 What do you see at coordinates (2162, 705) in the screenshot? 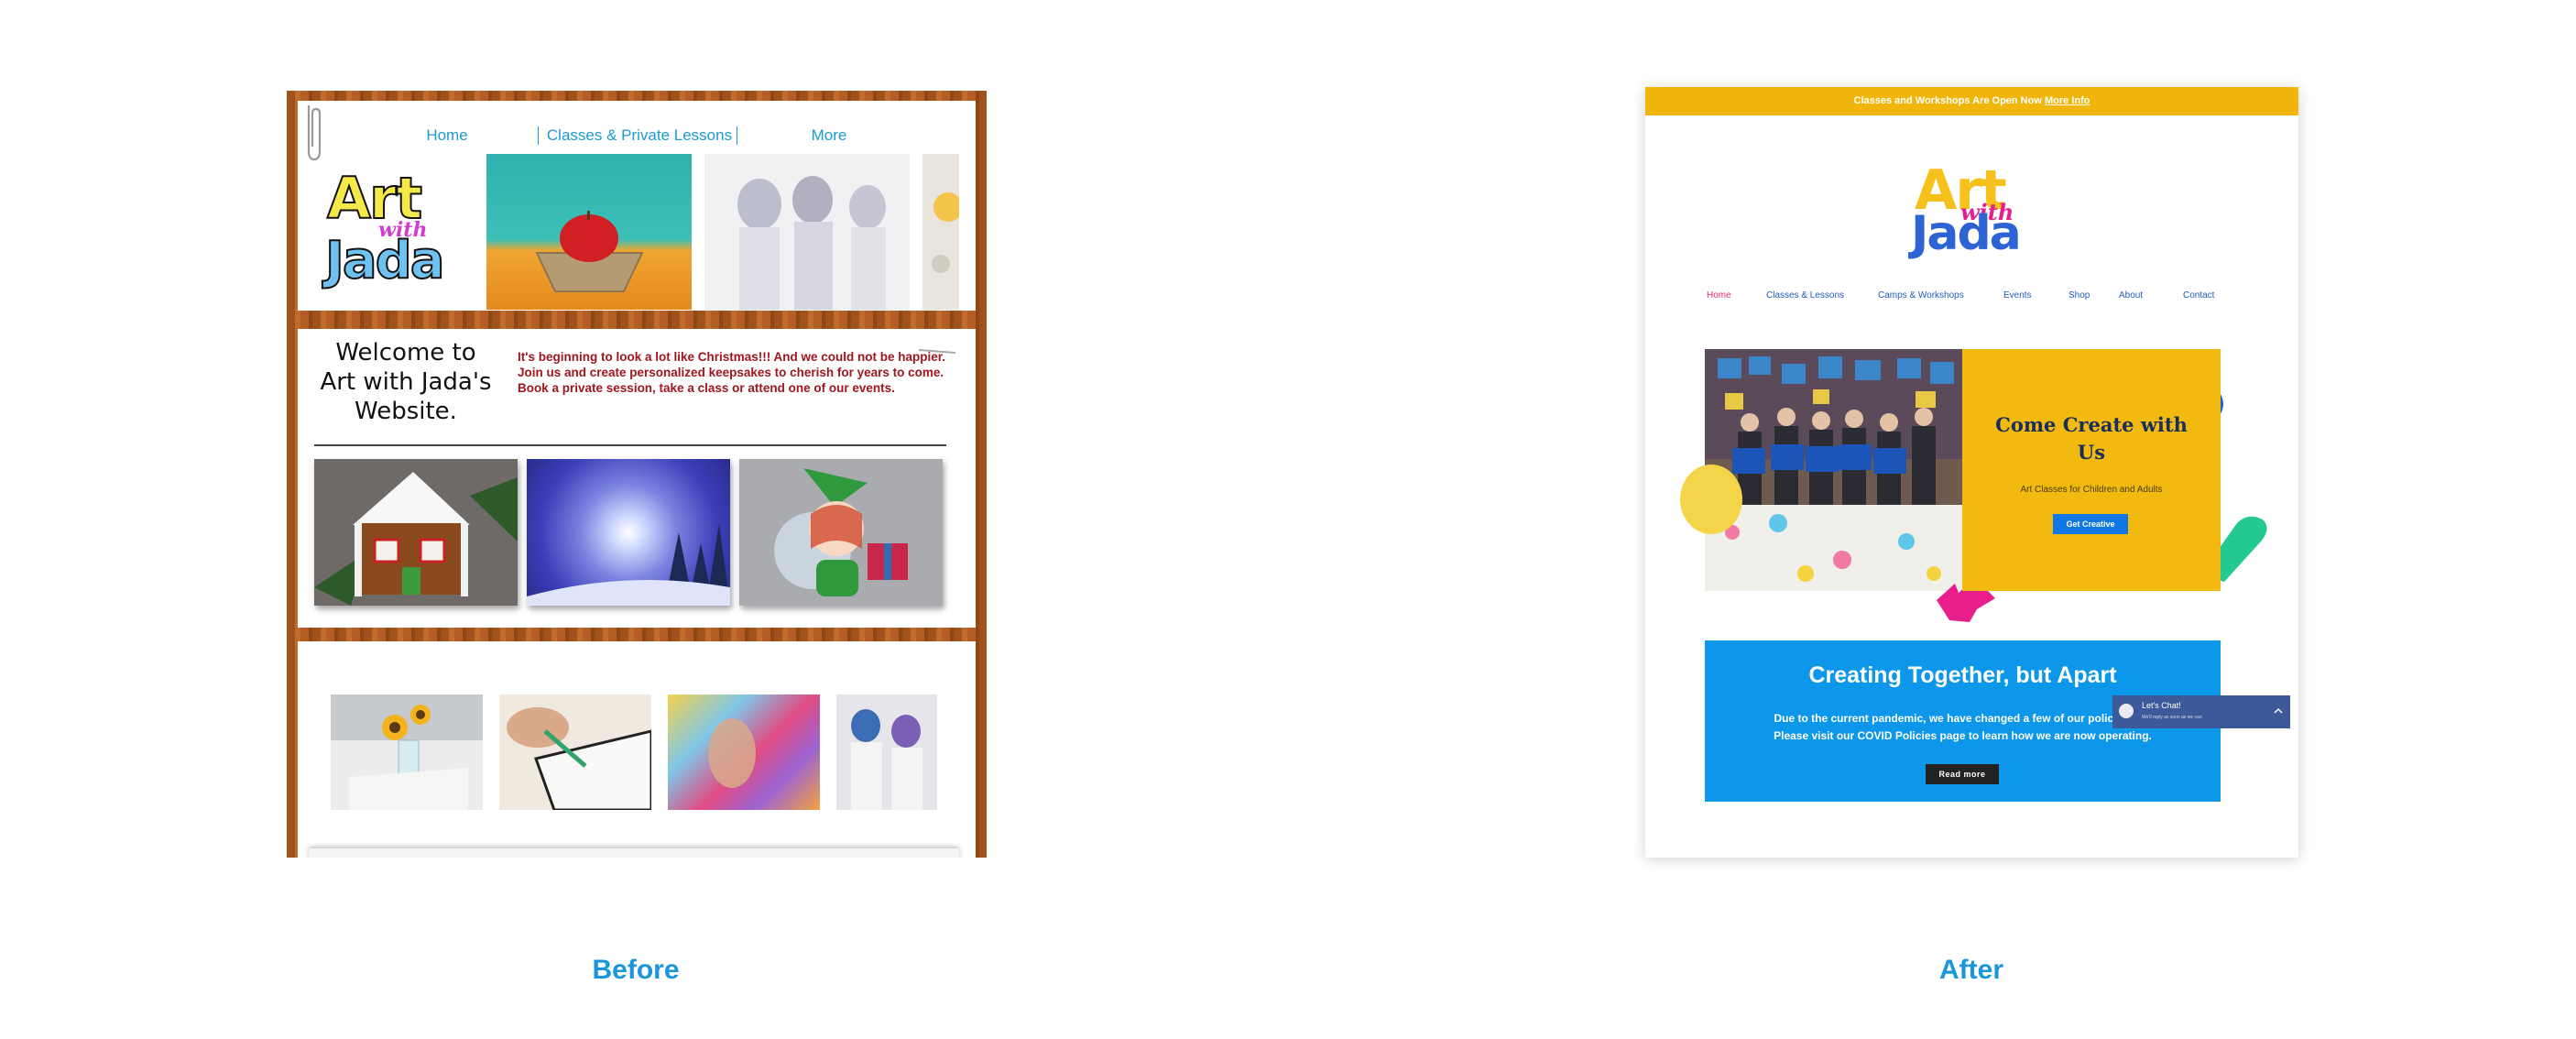
I see `chat-title: Let's Chat!` at bounding box center [2162, 705].